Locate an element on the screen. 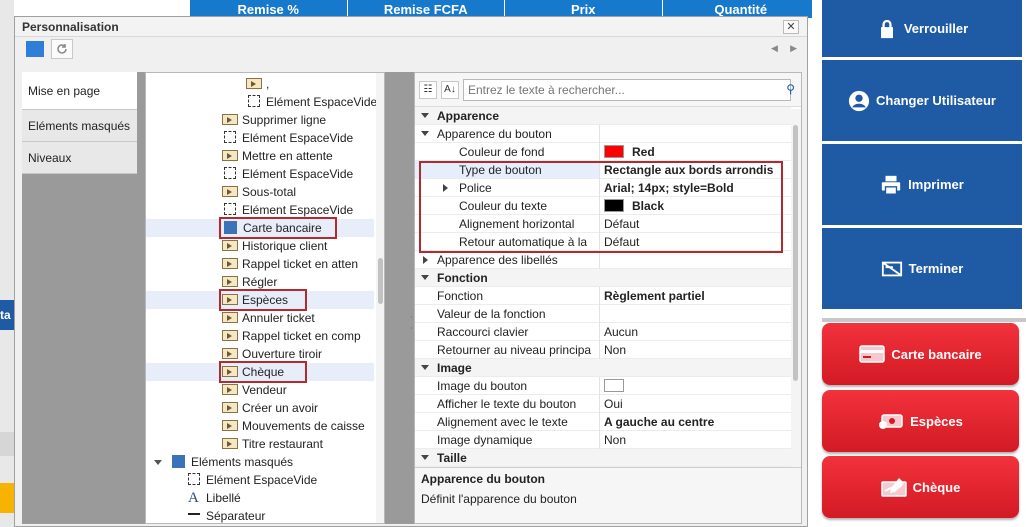 This screenshot has width=1026, height=527. tree-item: Historique client is located at coordinates (260, 246).